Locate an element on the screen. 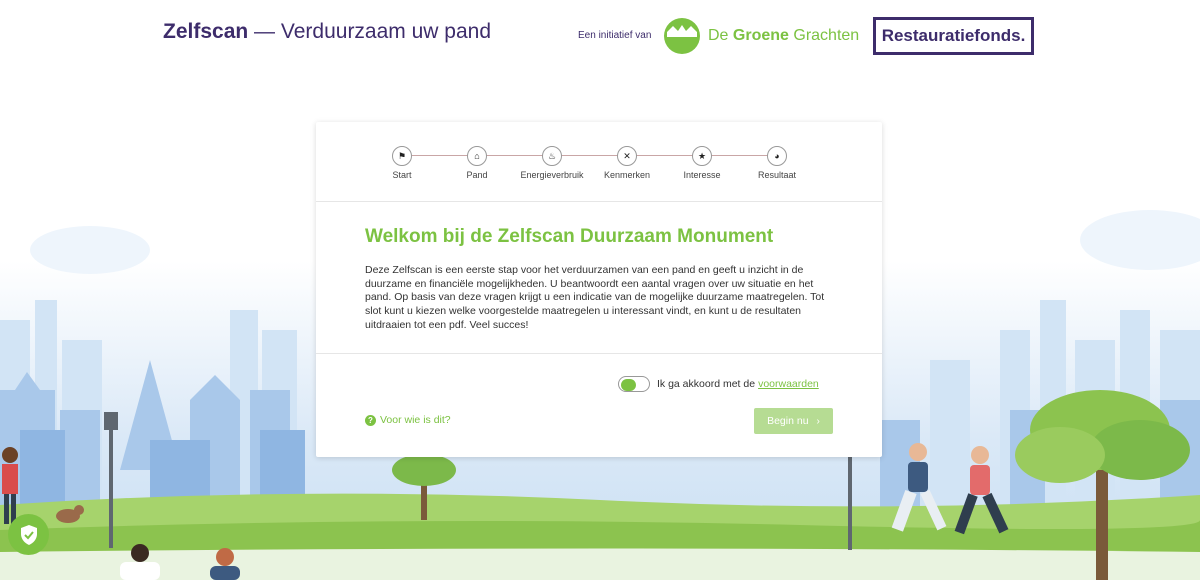 The height and width of the screenshot is (580, 1200). chevron-right-icon: › is located at coordinates (818, 421).